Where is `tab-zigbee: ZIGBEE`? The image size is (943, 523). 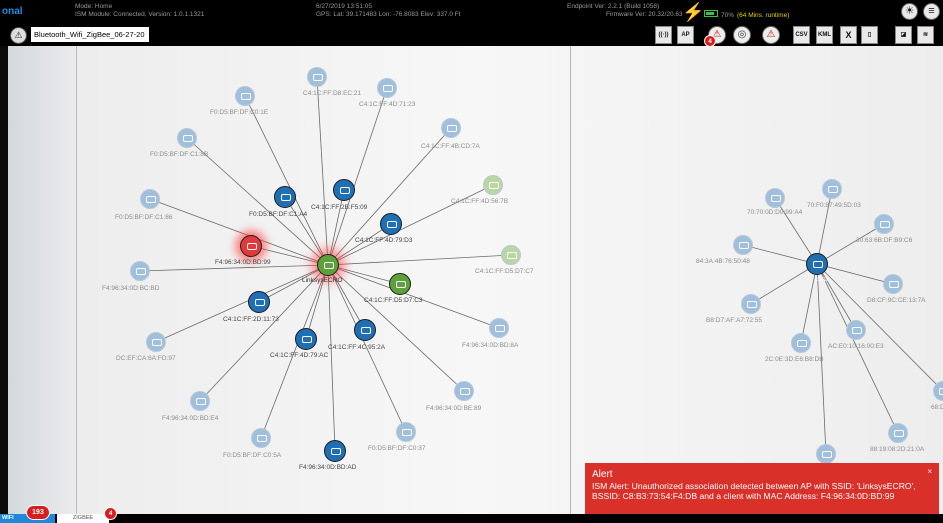 tab-zigbee: ZIGBEE is located at coordinates (83, 518).